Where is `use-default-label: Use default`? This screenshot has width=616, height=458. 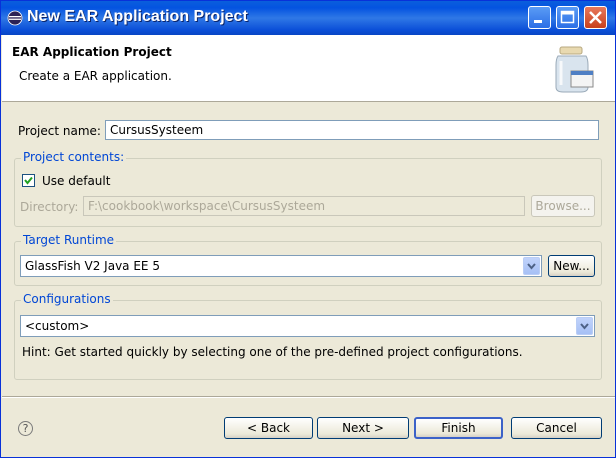
use-default-label: Use default is located at coordinates (76, 181).